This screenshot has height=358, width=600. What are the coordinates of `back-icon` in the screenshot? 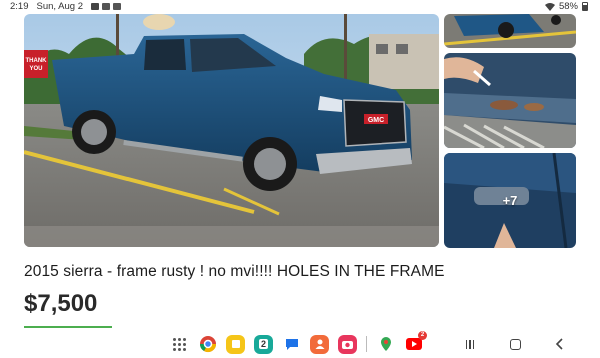 It's located at (559, 344).